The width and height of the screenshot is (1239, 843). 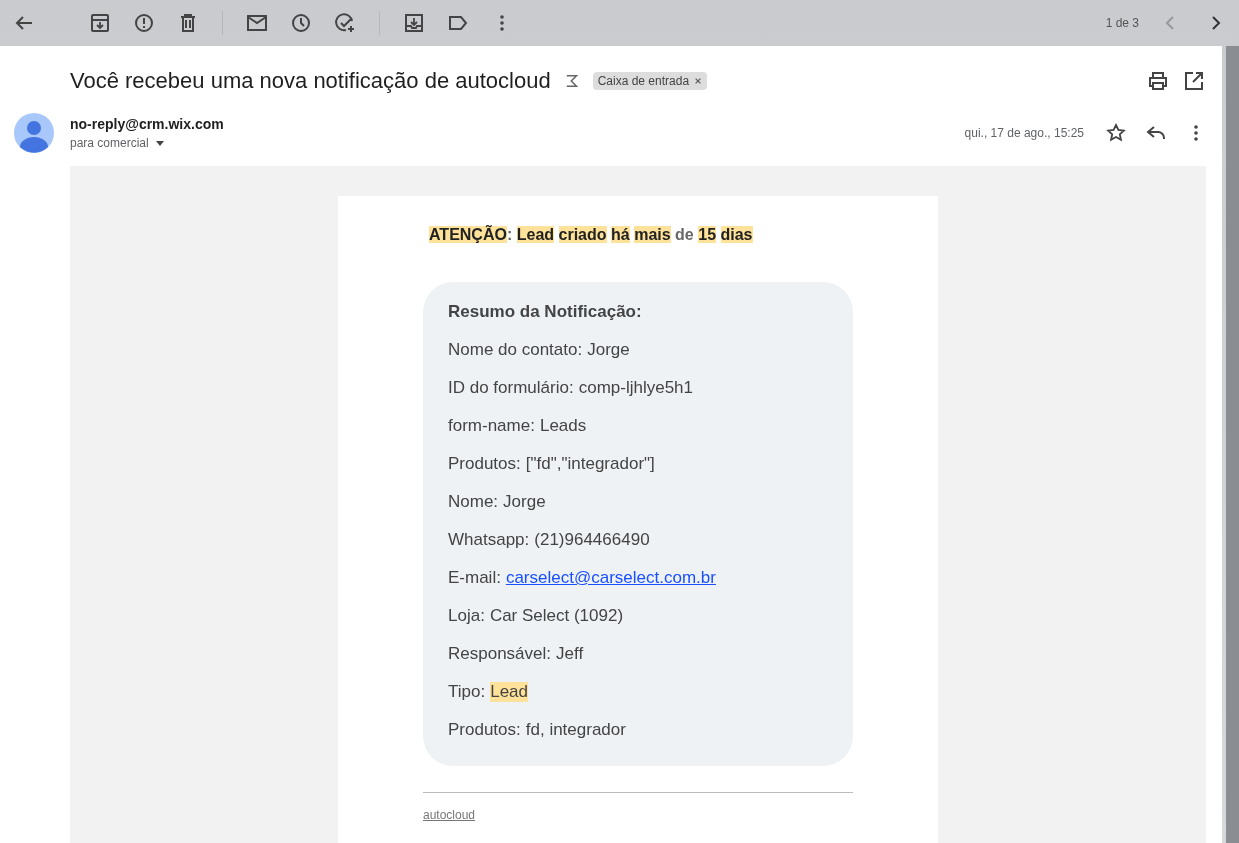 What do you see at coordinates (698, 81) in the screenshot?
I see `close-icon` at bounding box center [698, 81].